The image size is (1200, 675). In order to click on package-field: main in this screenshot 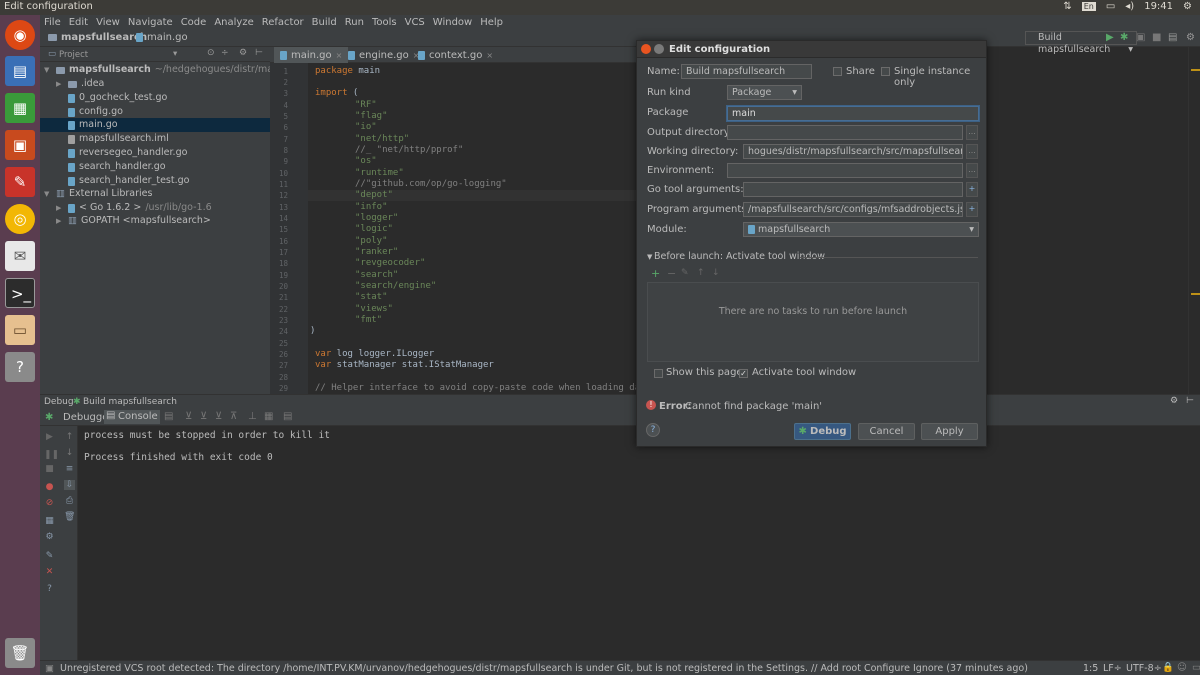, I will do `click(853, 113)`.